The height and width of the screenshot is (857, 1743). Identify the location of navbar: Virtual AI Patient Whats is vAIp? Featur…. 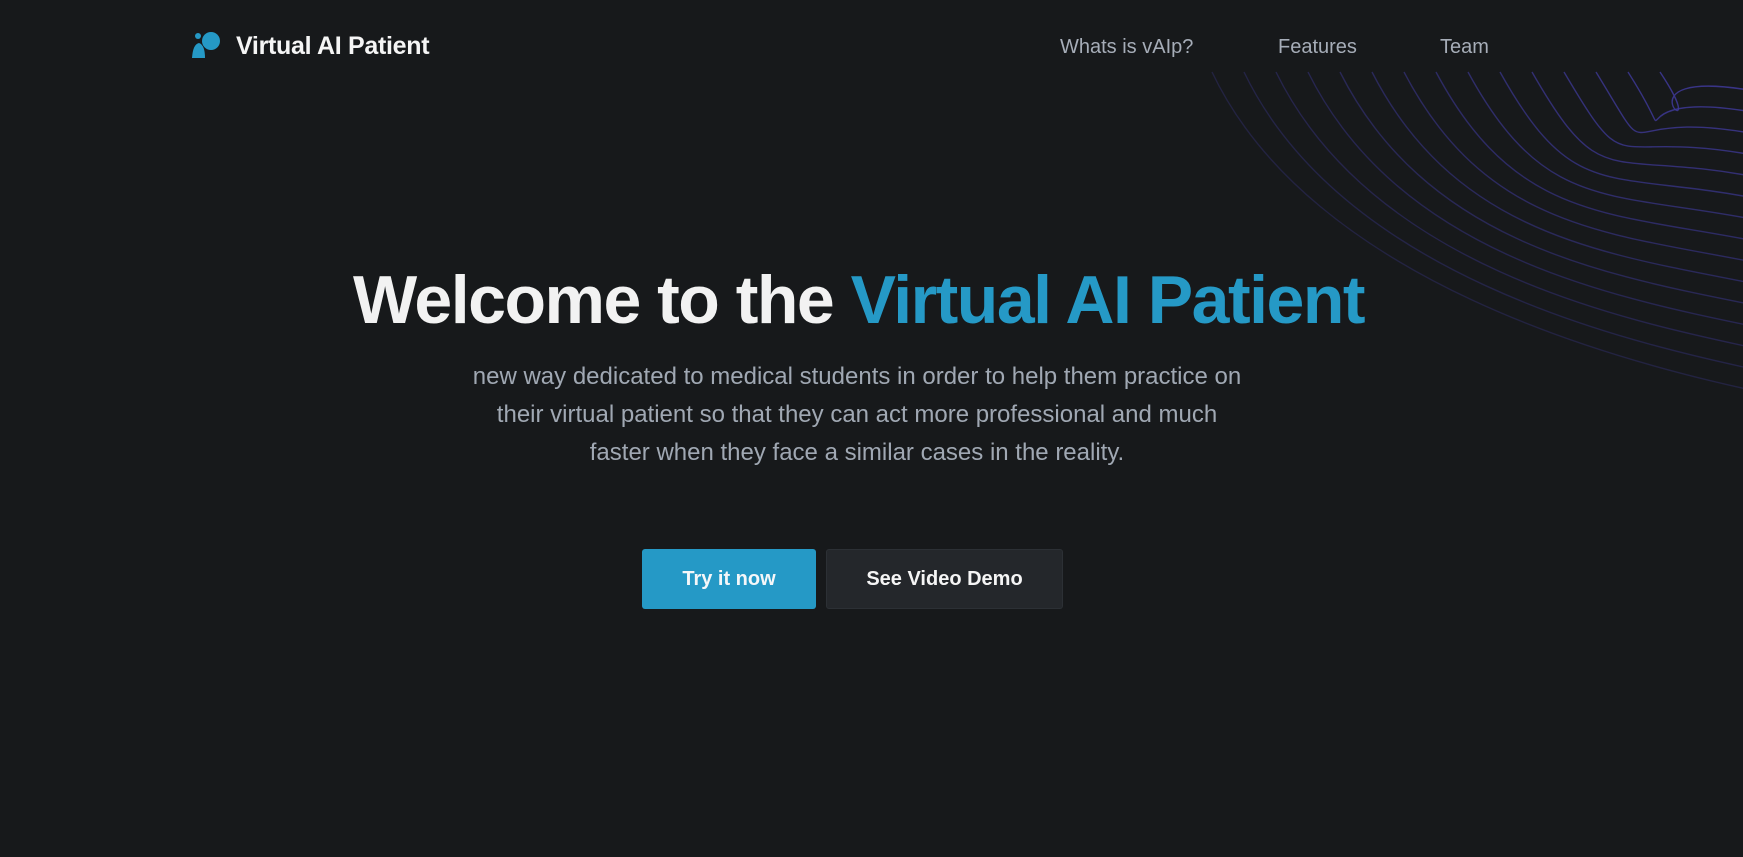
(871, 46).